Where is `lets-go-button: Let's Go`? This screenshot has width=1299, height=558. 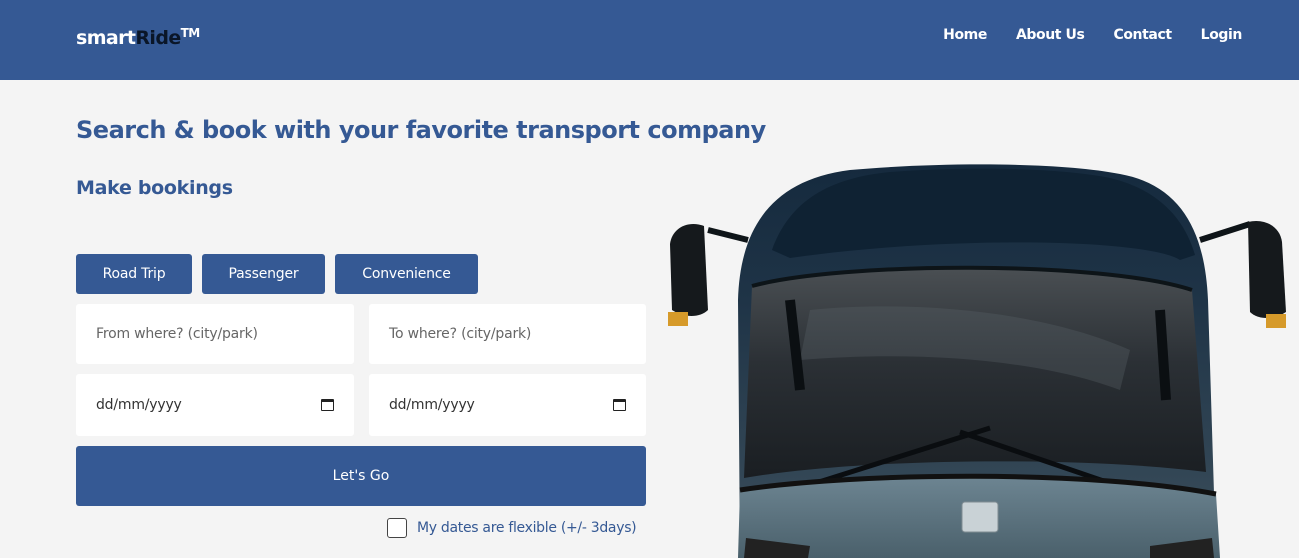 lets-go-button: Let's Go is located at coordinates (361, 476).